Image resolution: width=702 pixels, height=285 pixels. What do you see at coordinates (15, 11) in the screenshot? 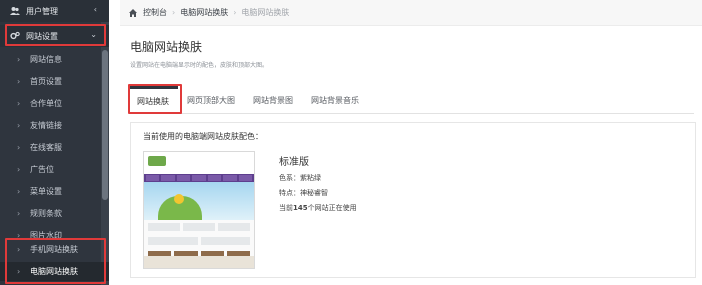
I see `users-icon` at bounding box center [15, 11].